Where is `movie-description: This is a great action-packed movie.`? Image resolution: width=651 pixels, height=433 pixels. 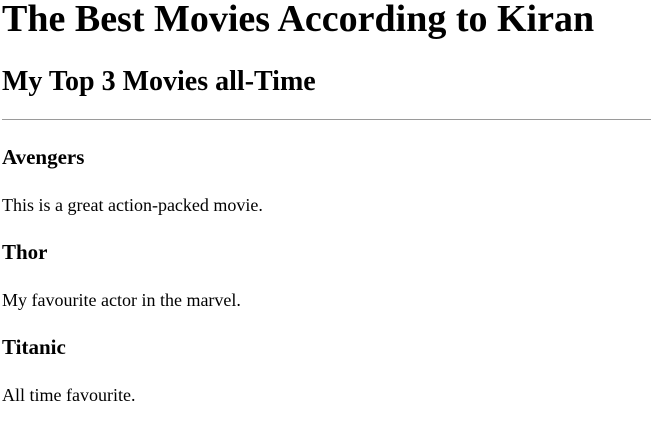
movie-description: This is a great action-packed movie. is located at coordinates (132, 205).